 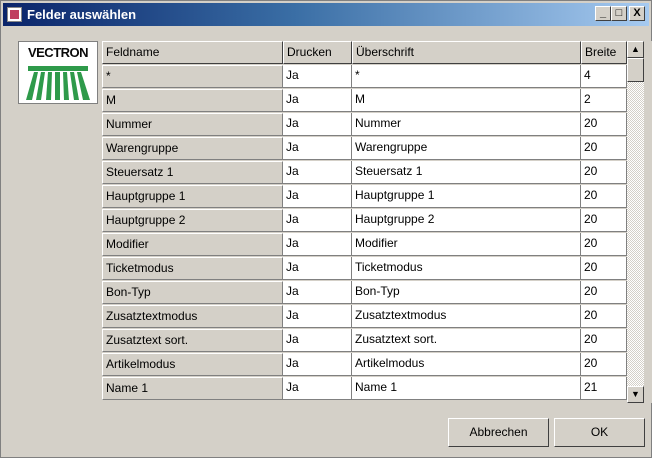 I want to click on close-button: X, so click(x=637, y=13).